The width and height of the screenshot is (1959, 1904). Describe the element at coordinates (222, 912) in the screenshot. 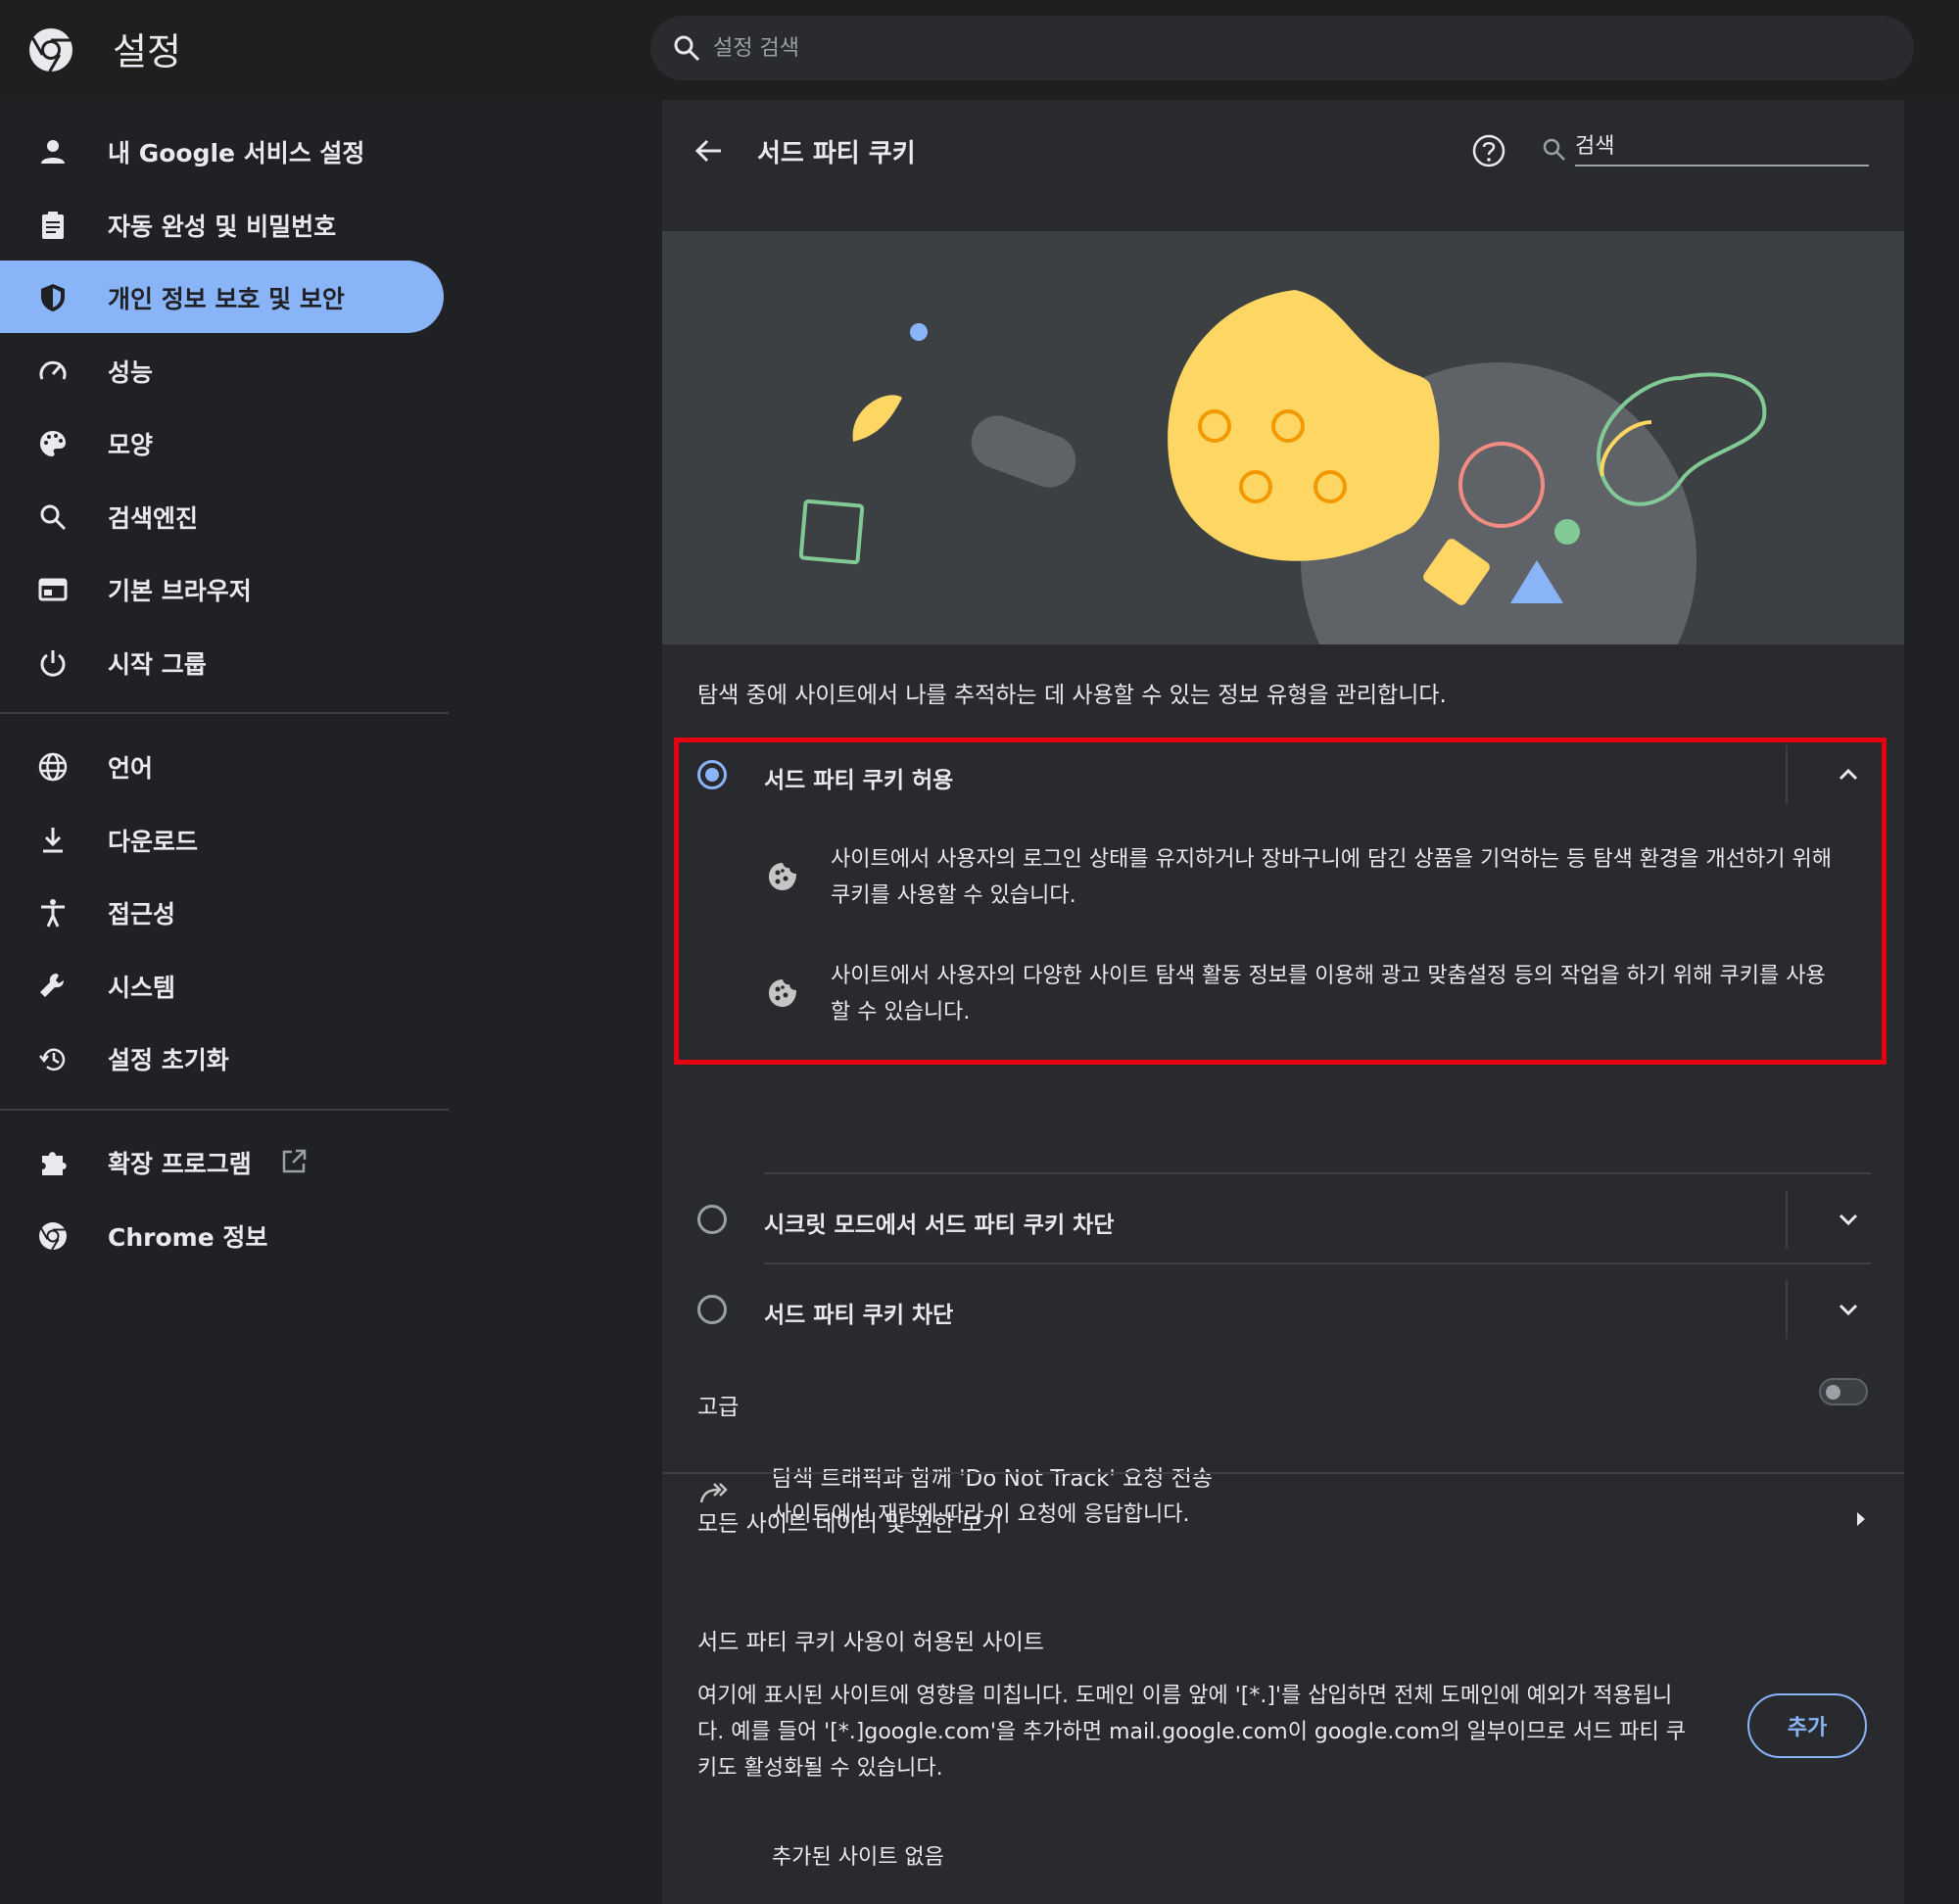

I see `sidebar-item-accessibility: 접근성` at that location.